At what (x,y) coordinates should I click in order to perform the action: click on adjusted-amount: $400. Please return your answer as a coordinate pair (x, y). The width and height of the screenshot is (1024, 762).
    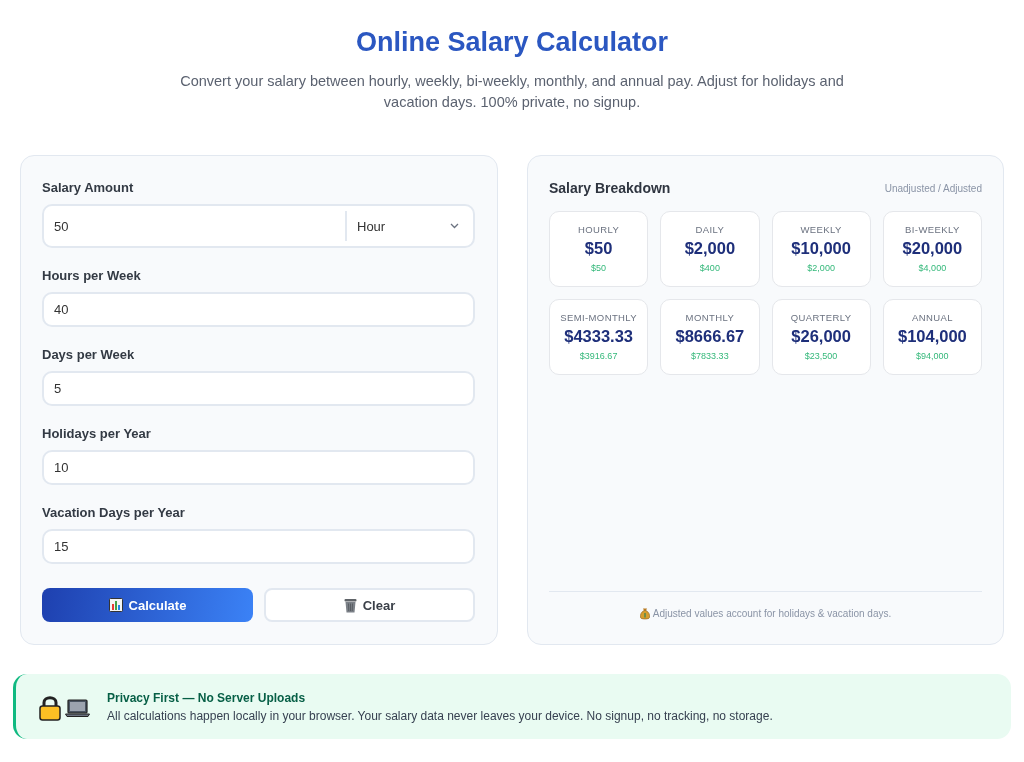
    Looking at the image, I should click on (709, 268).